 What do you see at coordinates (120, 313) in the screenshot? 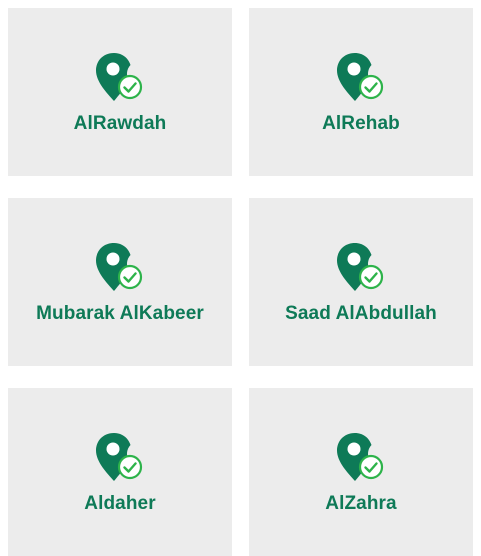
I see `area-card-label: Mubarak AlKabeer` at bounding box center [120, 313].